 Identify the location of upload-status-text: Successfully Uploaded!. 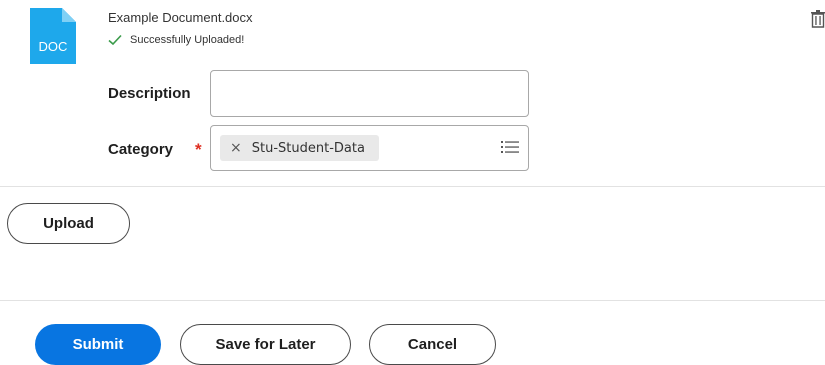
(187, 40).